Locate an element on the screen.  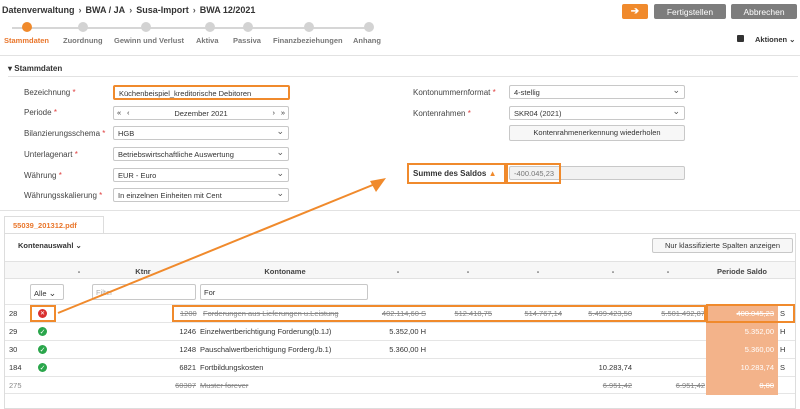
annotation-arrow is located at coordinates (221, 246).